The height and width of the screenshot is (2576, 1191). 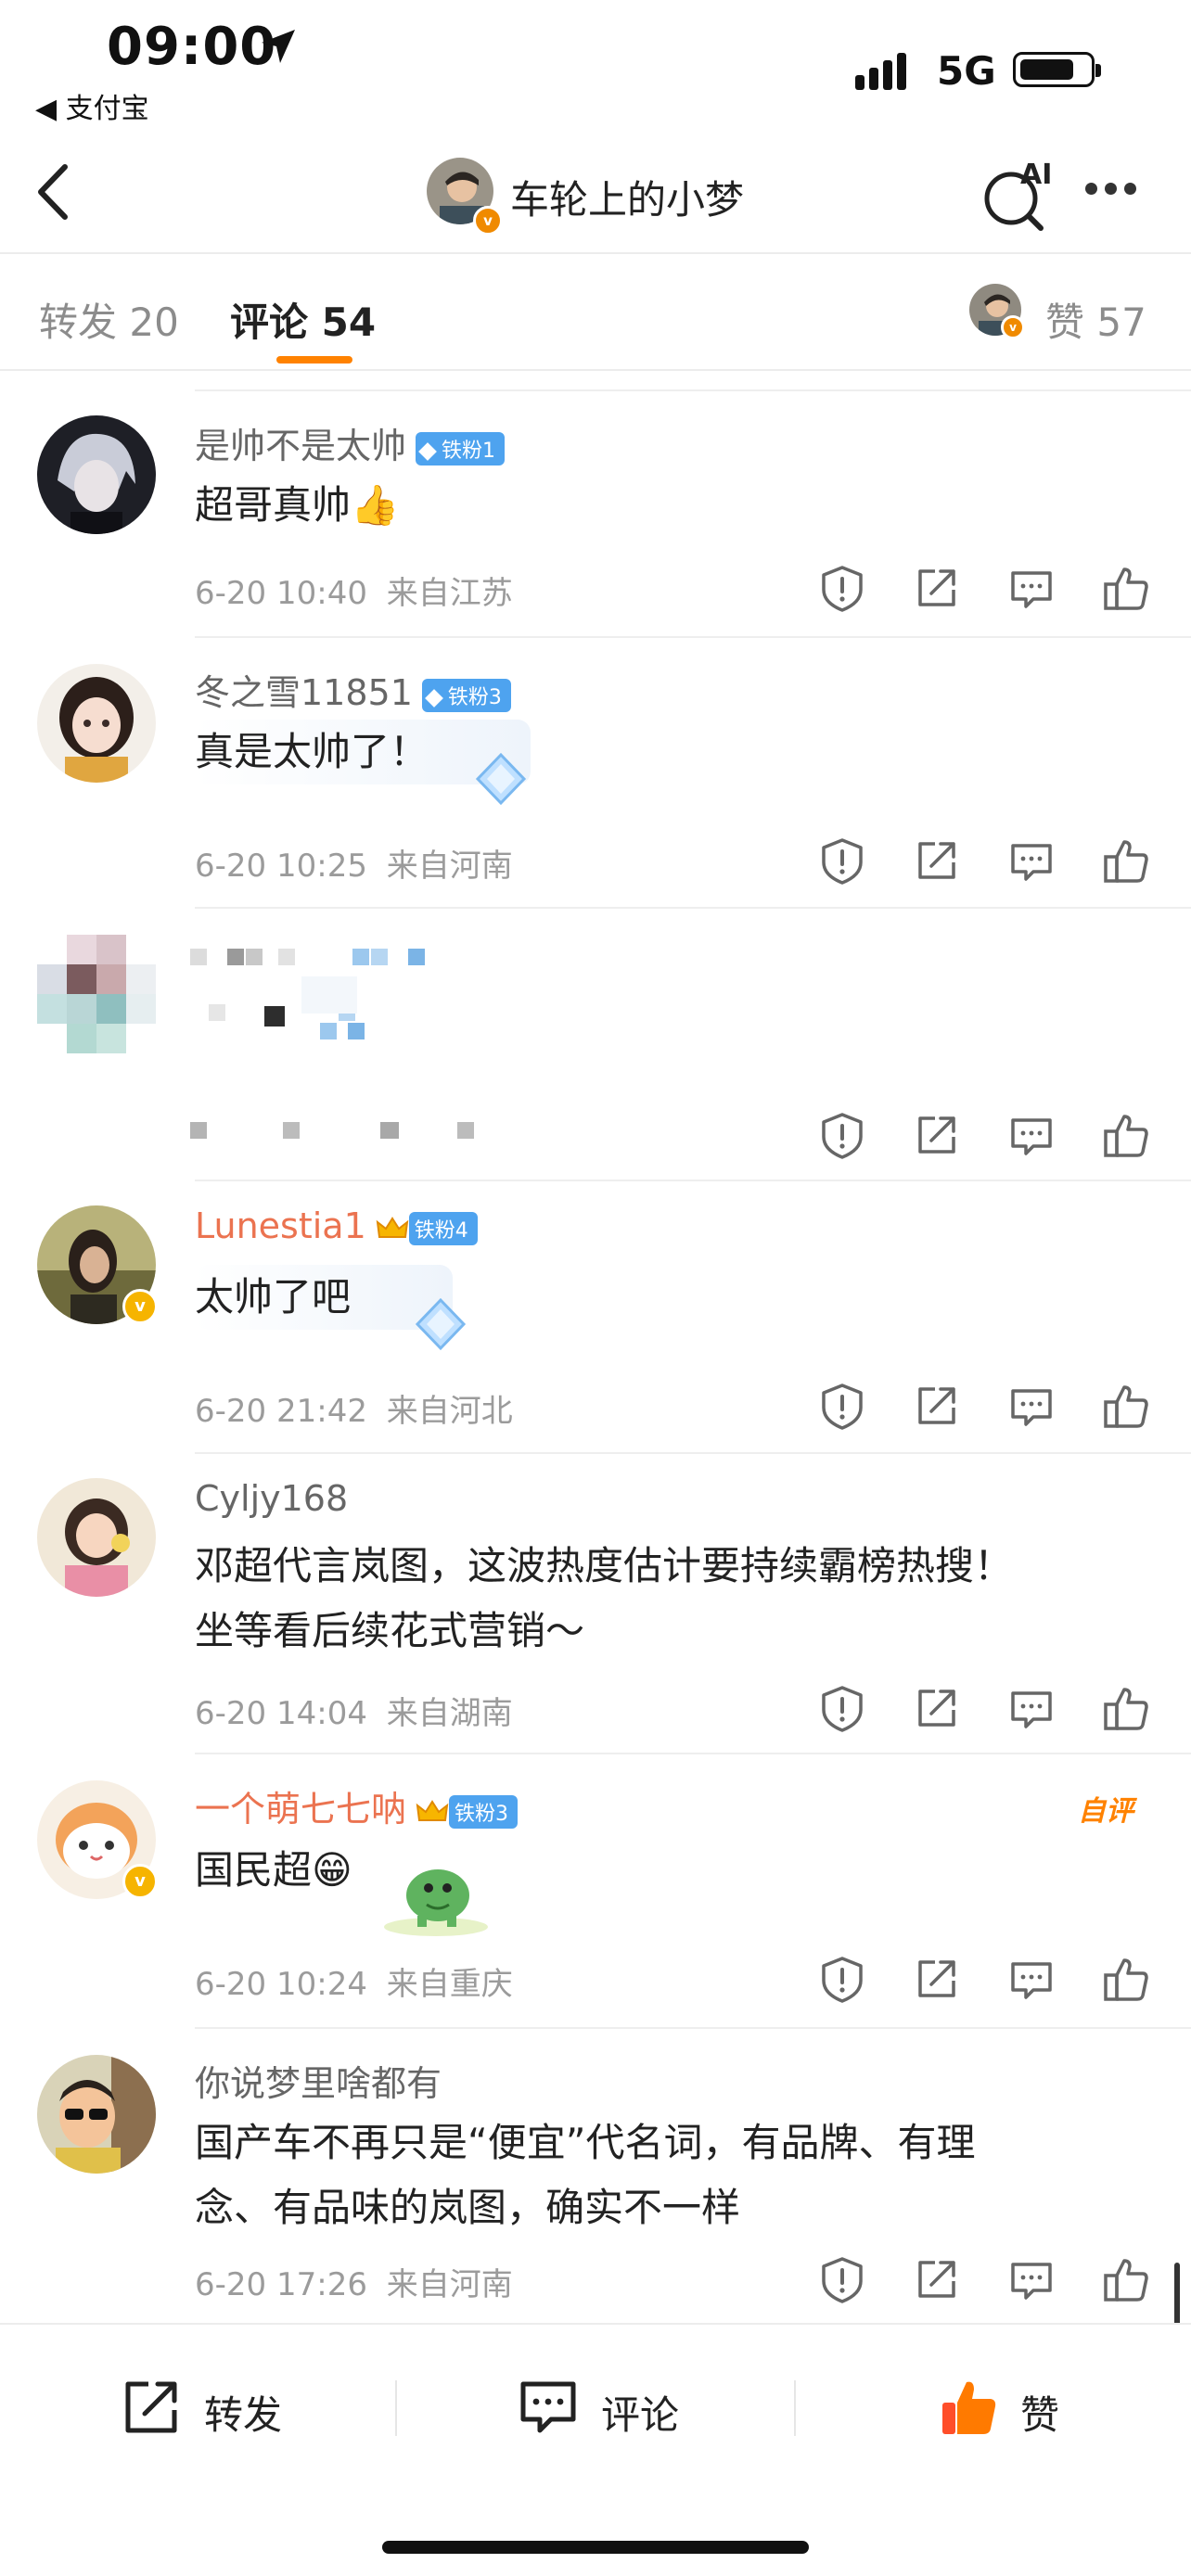 I want to click on username: 是帅不是太帅 铁粉1, so click(x=350, y=442).